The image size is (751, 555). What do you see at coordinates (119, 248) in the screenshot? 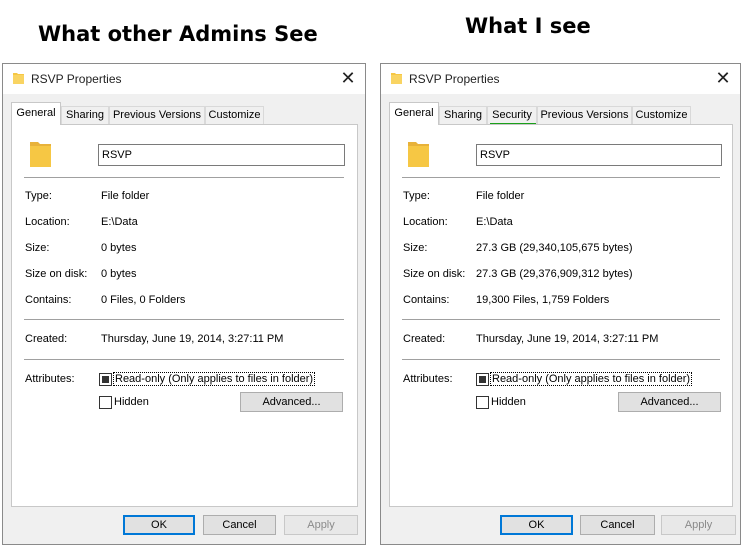
I see `size-value: 0 bytes` at bounding box center [119, 248].